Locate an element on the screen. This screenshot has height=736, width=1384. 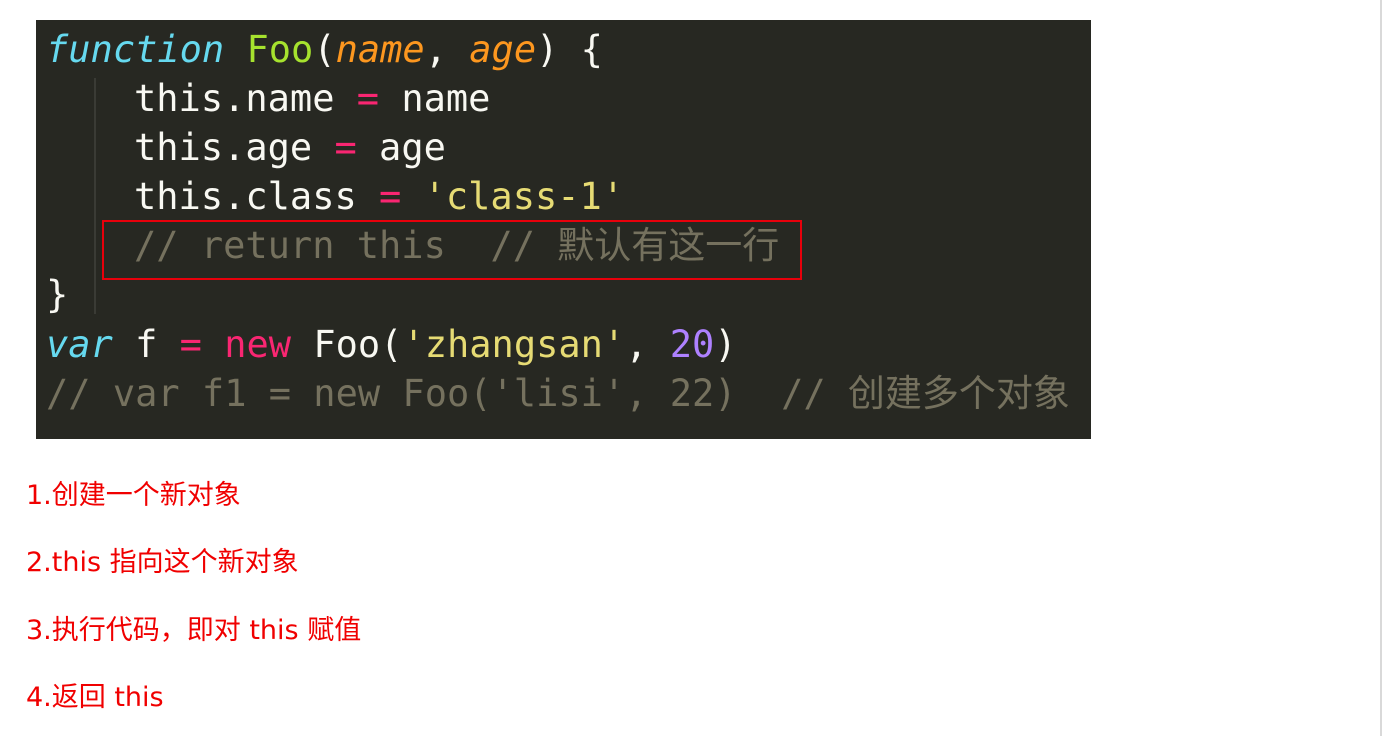
code-line-4: this.class = 'class-1' is located at coordinates (335, 197).